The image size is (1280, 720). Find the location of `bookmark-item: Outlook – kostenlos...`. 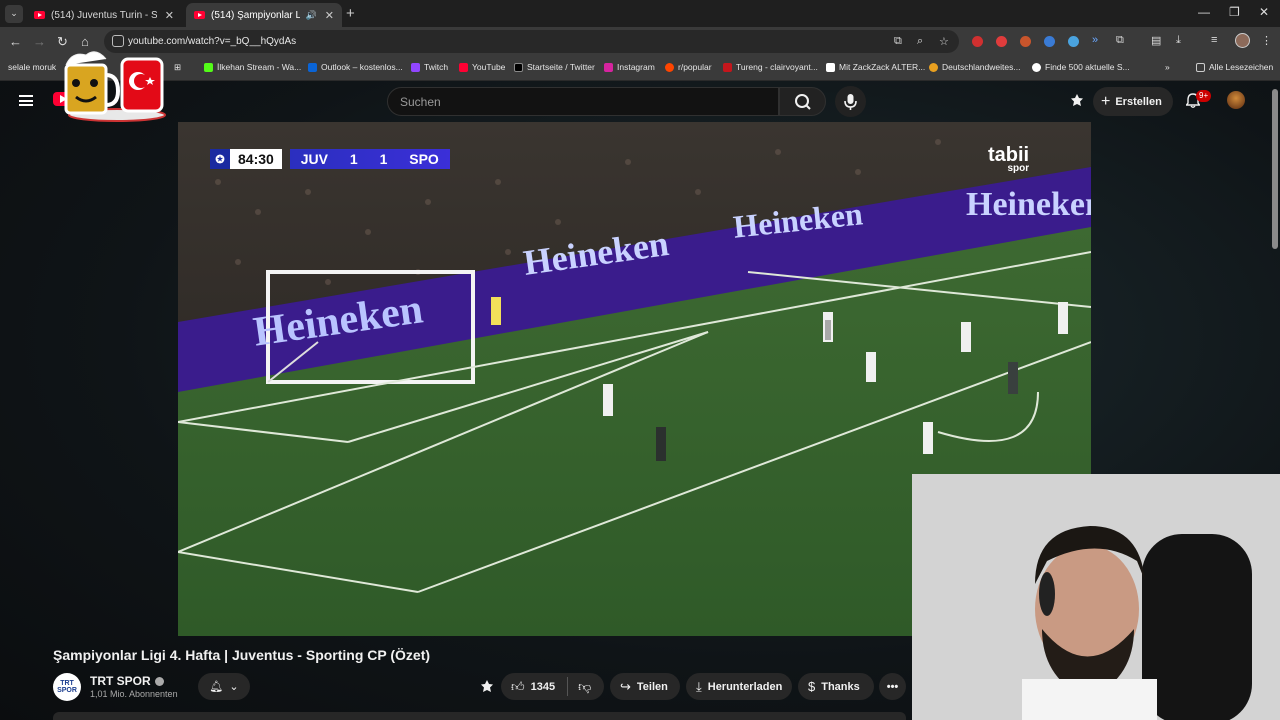

bookmark-item: Outlook – kostenlos... is located at coordinates (355, 67).